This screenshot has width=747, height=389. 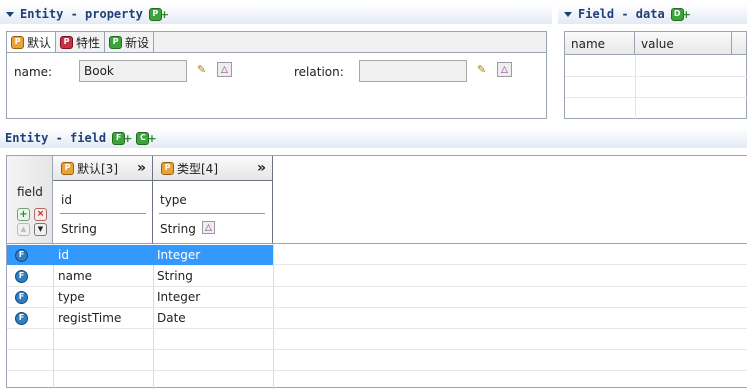 I want to click on group-label: 默认[3], so click(x=97, y=168).